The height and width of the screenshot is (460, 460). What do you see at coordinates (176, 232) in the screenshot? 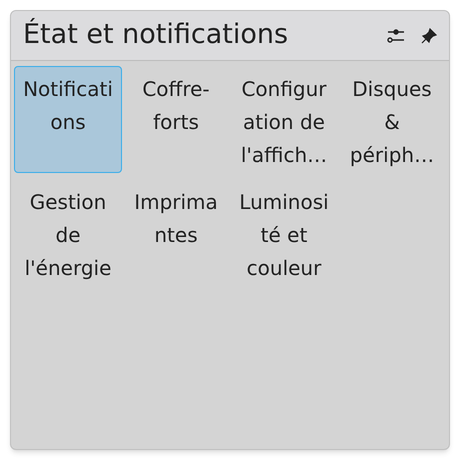
I see `applet-item: Imprima ntes` at bounding box center [176, 232].